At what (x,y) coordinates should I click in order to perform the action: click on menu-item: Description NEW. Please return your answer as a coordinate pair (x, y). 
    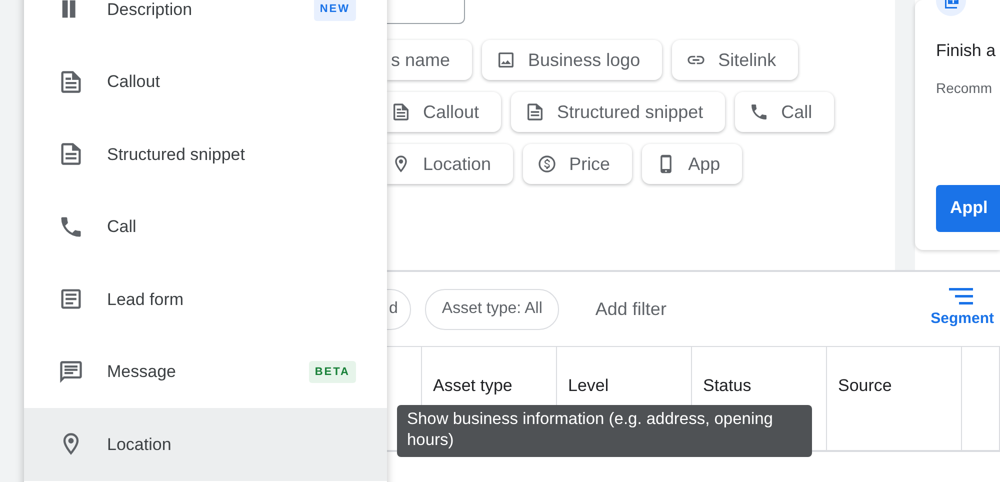
    Looking at the image, I should click on (205, 23).